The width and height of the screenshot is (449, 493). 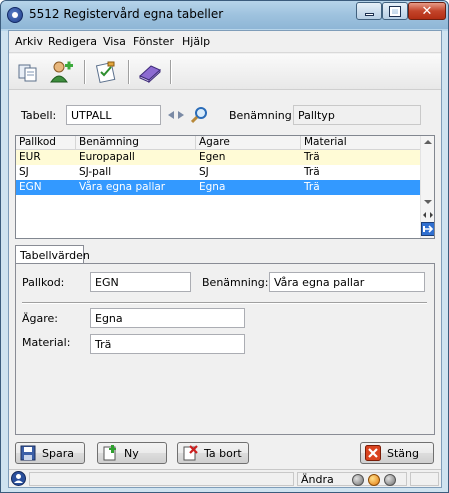 What do you see at coordinates (428, 202) in the screenshot?
I see `scroll-down-icon` at bounding box center [428, 202].